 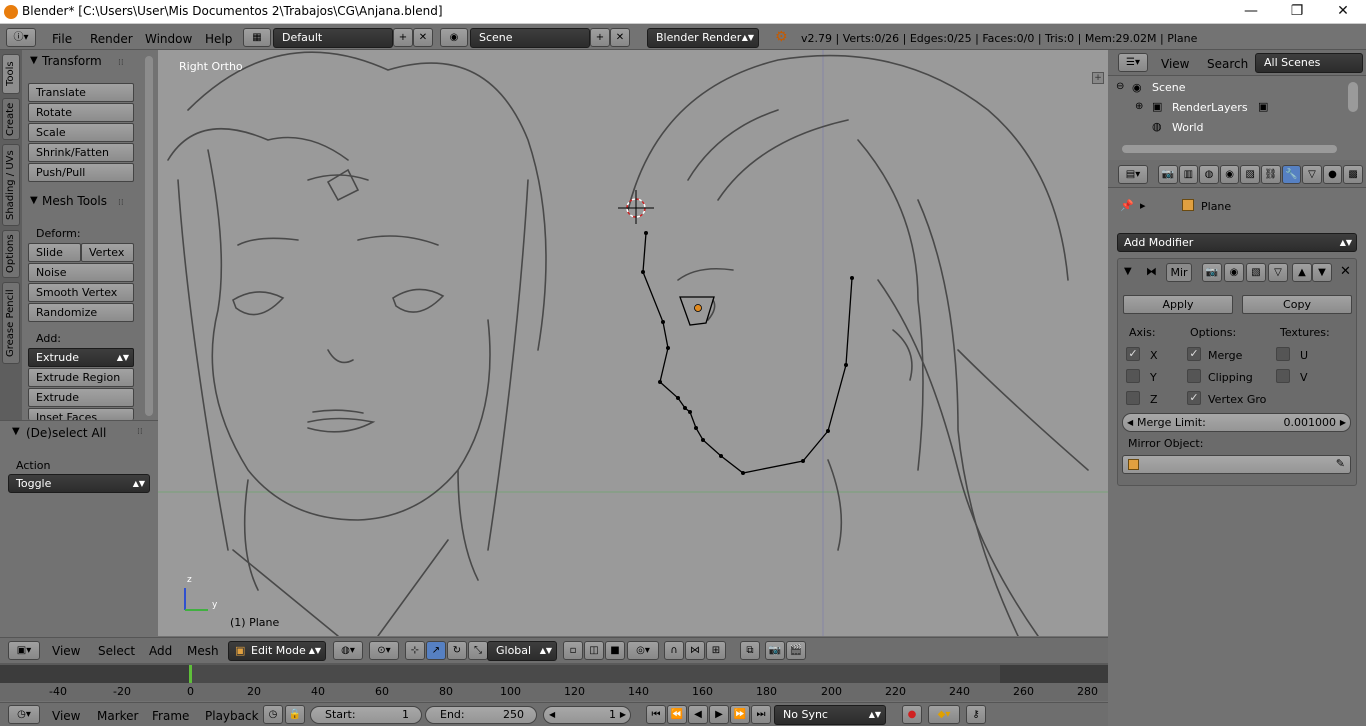 I want to click on apply-button: Apply, so click(x=1178, y=304).